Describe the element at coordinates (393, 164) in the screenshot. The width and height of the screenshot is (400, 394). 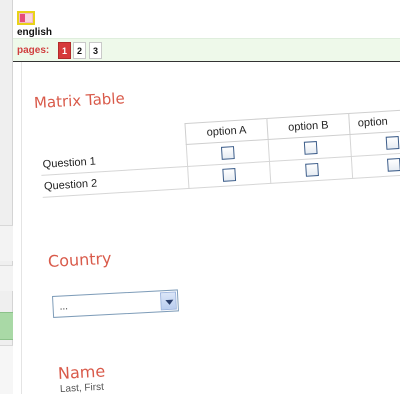
I see `checkbox-q2-option-c` at that location.